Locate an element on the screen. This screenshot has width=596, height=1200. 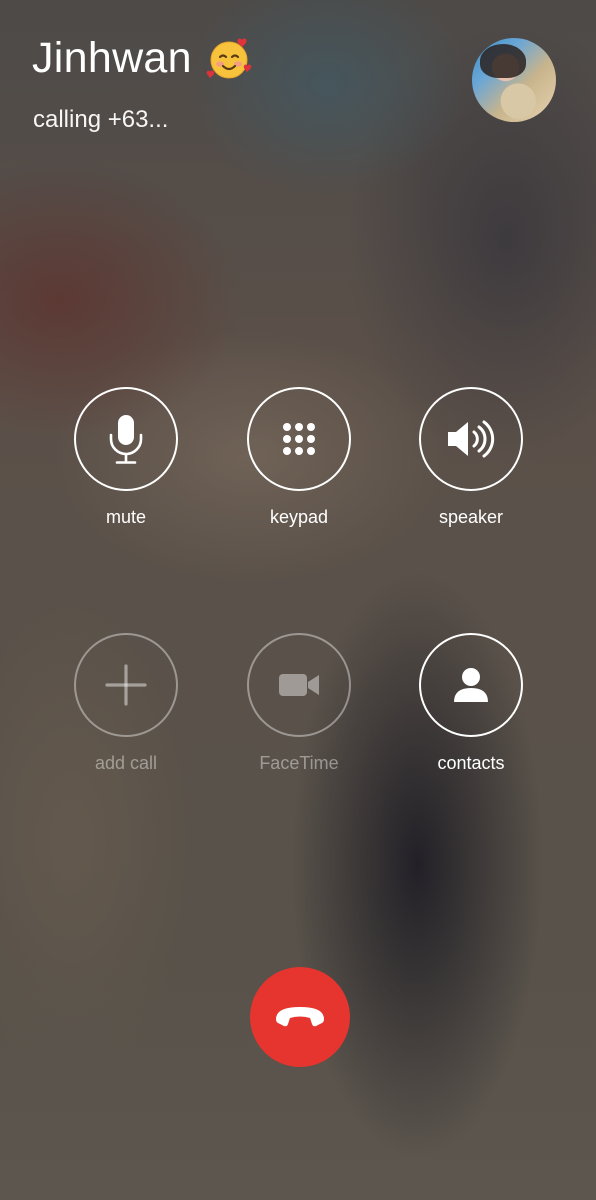
keypad-button: keypad is located at coordinates (299, 457).